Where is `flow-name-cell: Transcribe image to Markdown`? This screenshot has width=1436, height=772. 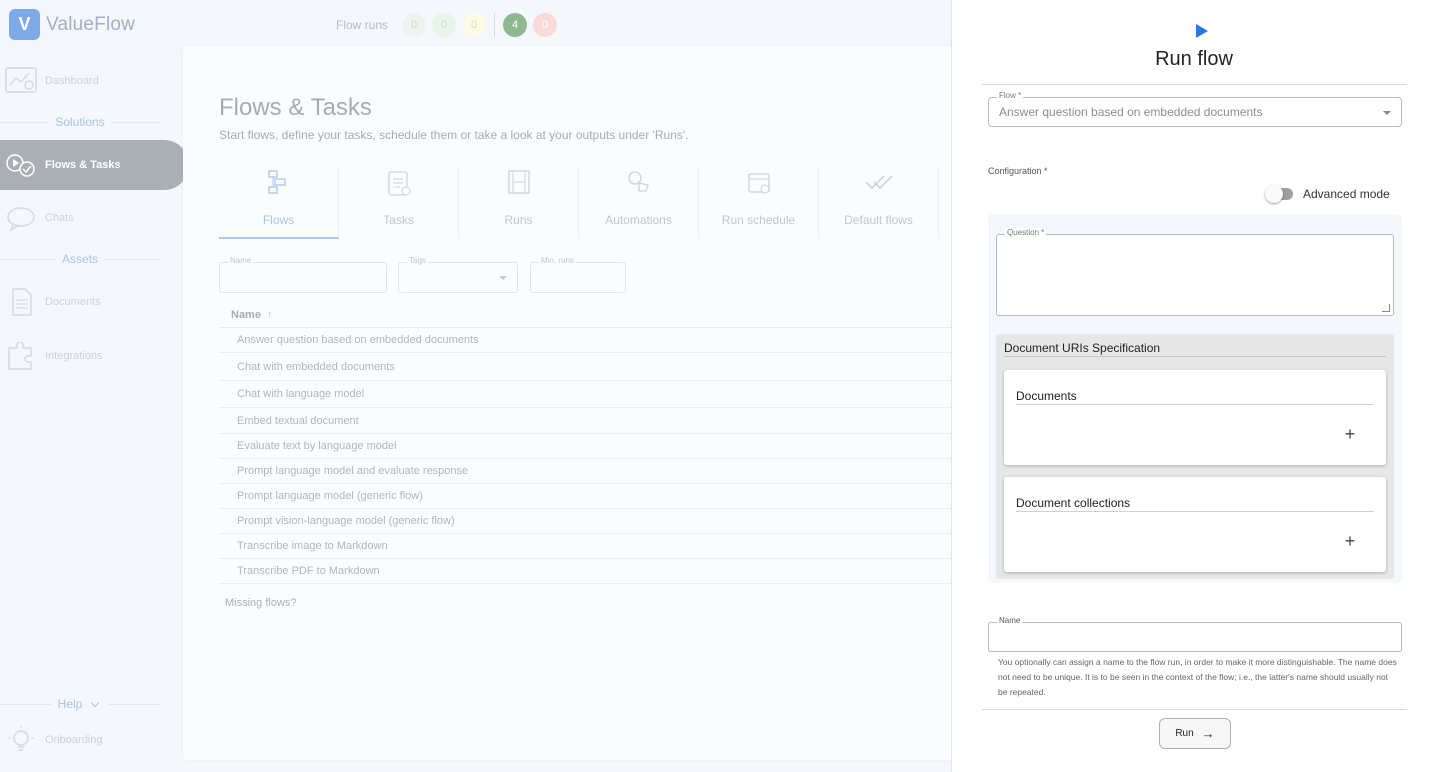 flow-name-cell: Transcribe image to Markdown is located at coordinates (312, 546).